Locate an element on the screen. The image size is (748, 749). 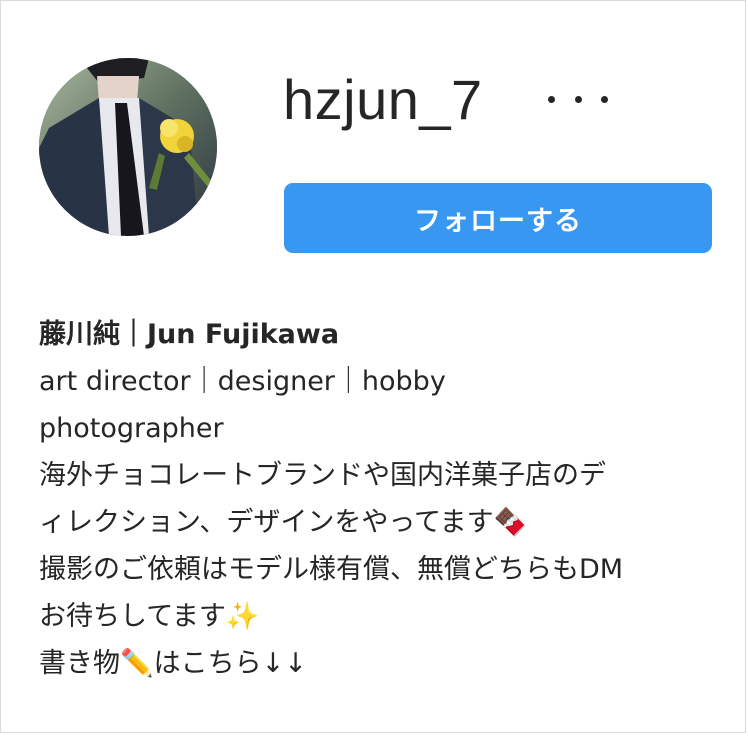
username: hzjun_7 is located at coordinates (383, 99).